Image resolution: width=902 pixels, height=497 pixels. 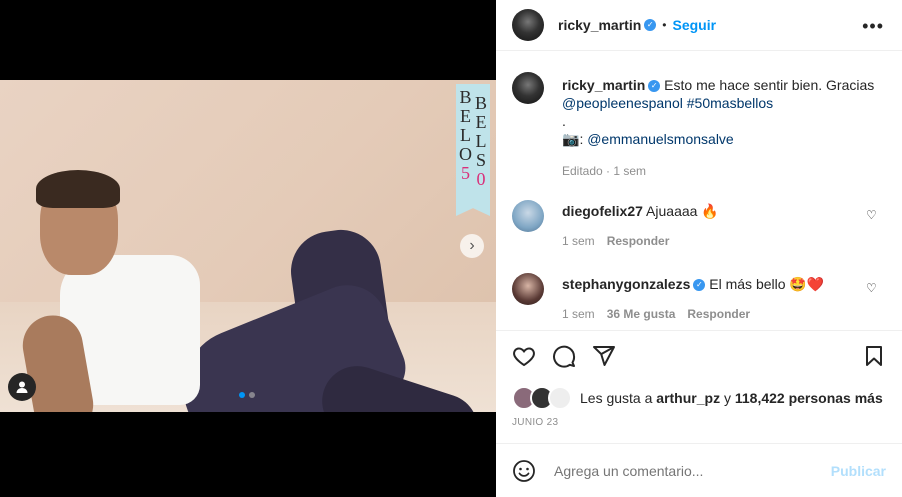 What do you see at coordinates (616, 398) in the screenshot?
I see `likes-prefix: Les gusta a` at bounding box center [616, 398].